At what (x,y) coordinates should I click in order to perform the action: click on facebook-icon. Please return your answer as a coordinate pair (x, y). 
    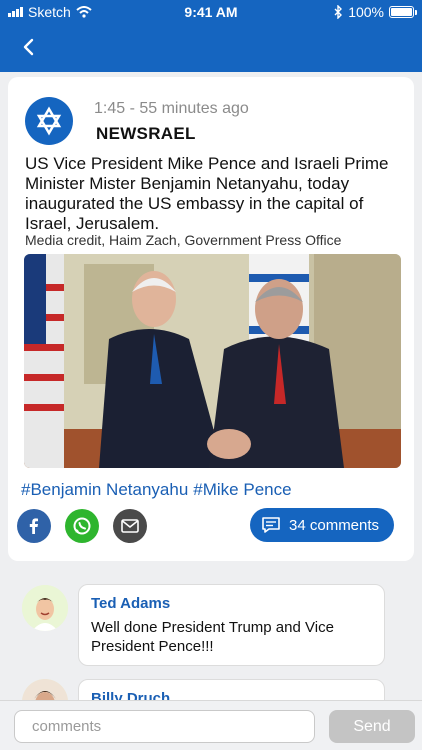
    Looking at the image, I should click on (33, 526).